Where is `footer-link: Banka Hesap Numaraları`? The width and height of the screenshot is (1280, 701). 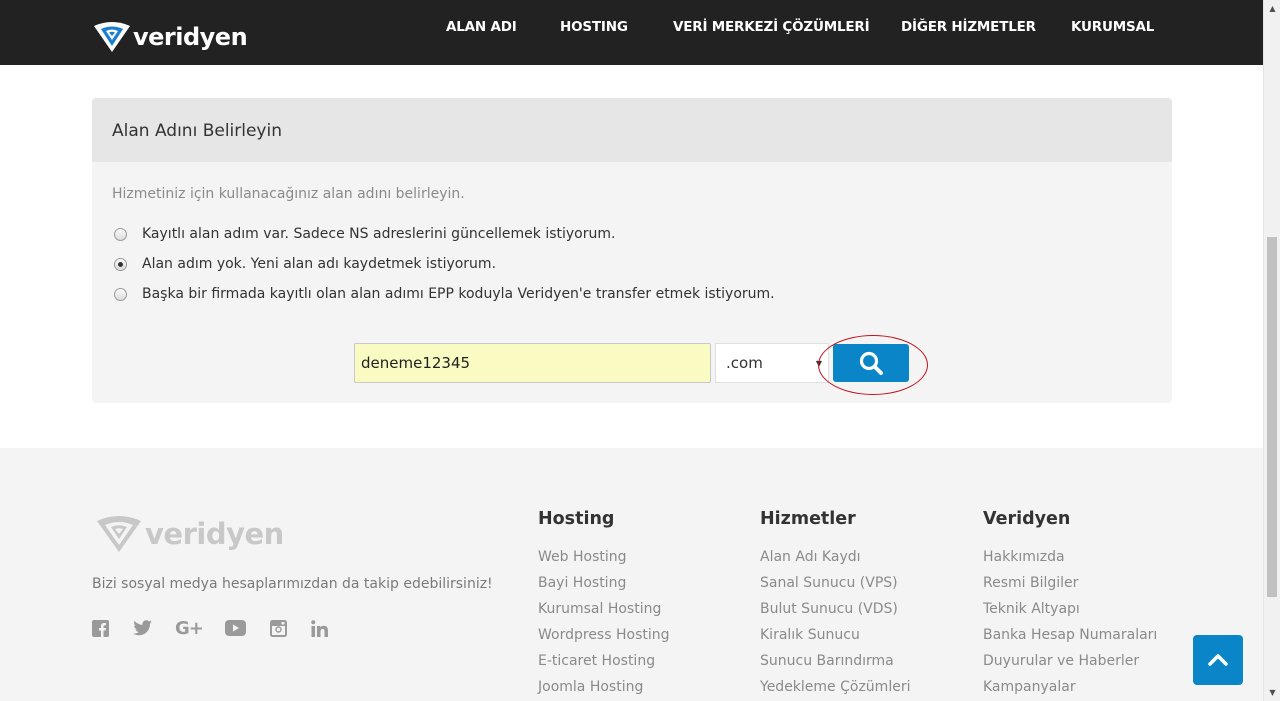
footer-link: Banka Hesap Numaraları is located at coordinates (1070, 635).